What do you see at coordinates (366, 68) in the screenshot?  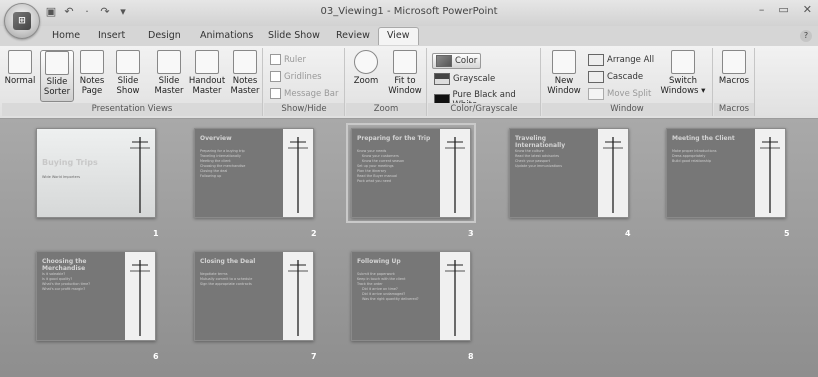 I see `zoom-button: Zoom` at bounding box center [366, 68].